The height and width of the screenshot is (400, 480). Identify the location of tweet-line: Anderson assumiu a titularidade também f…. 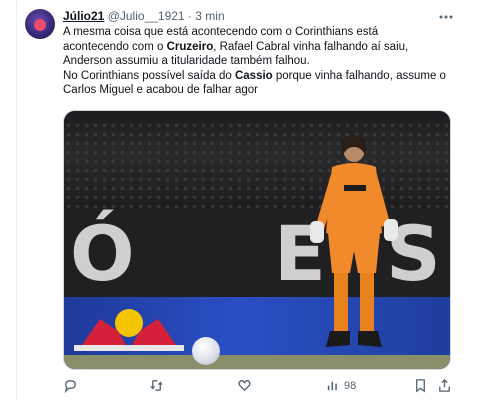
(186, 61).